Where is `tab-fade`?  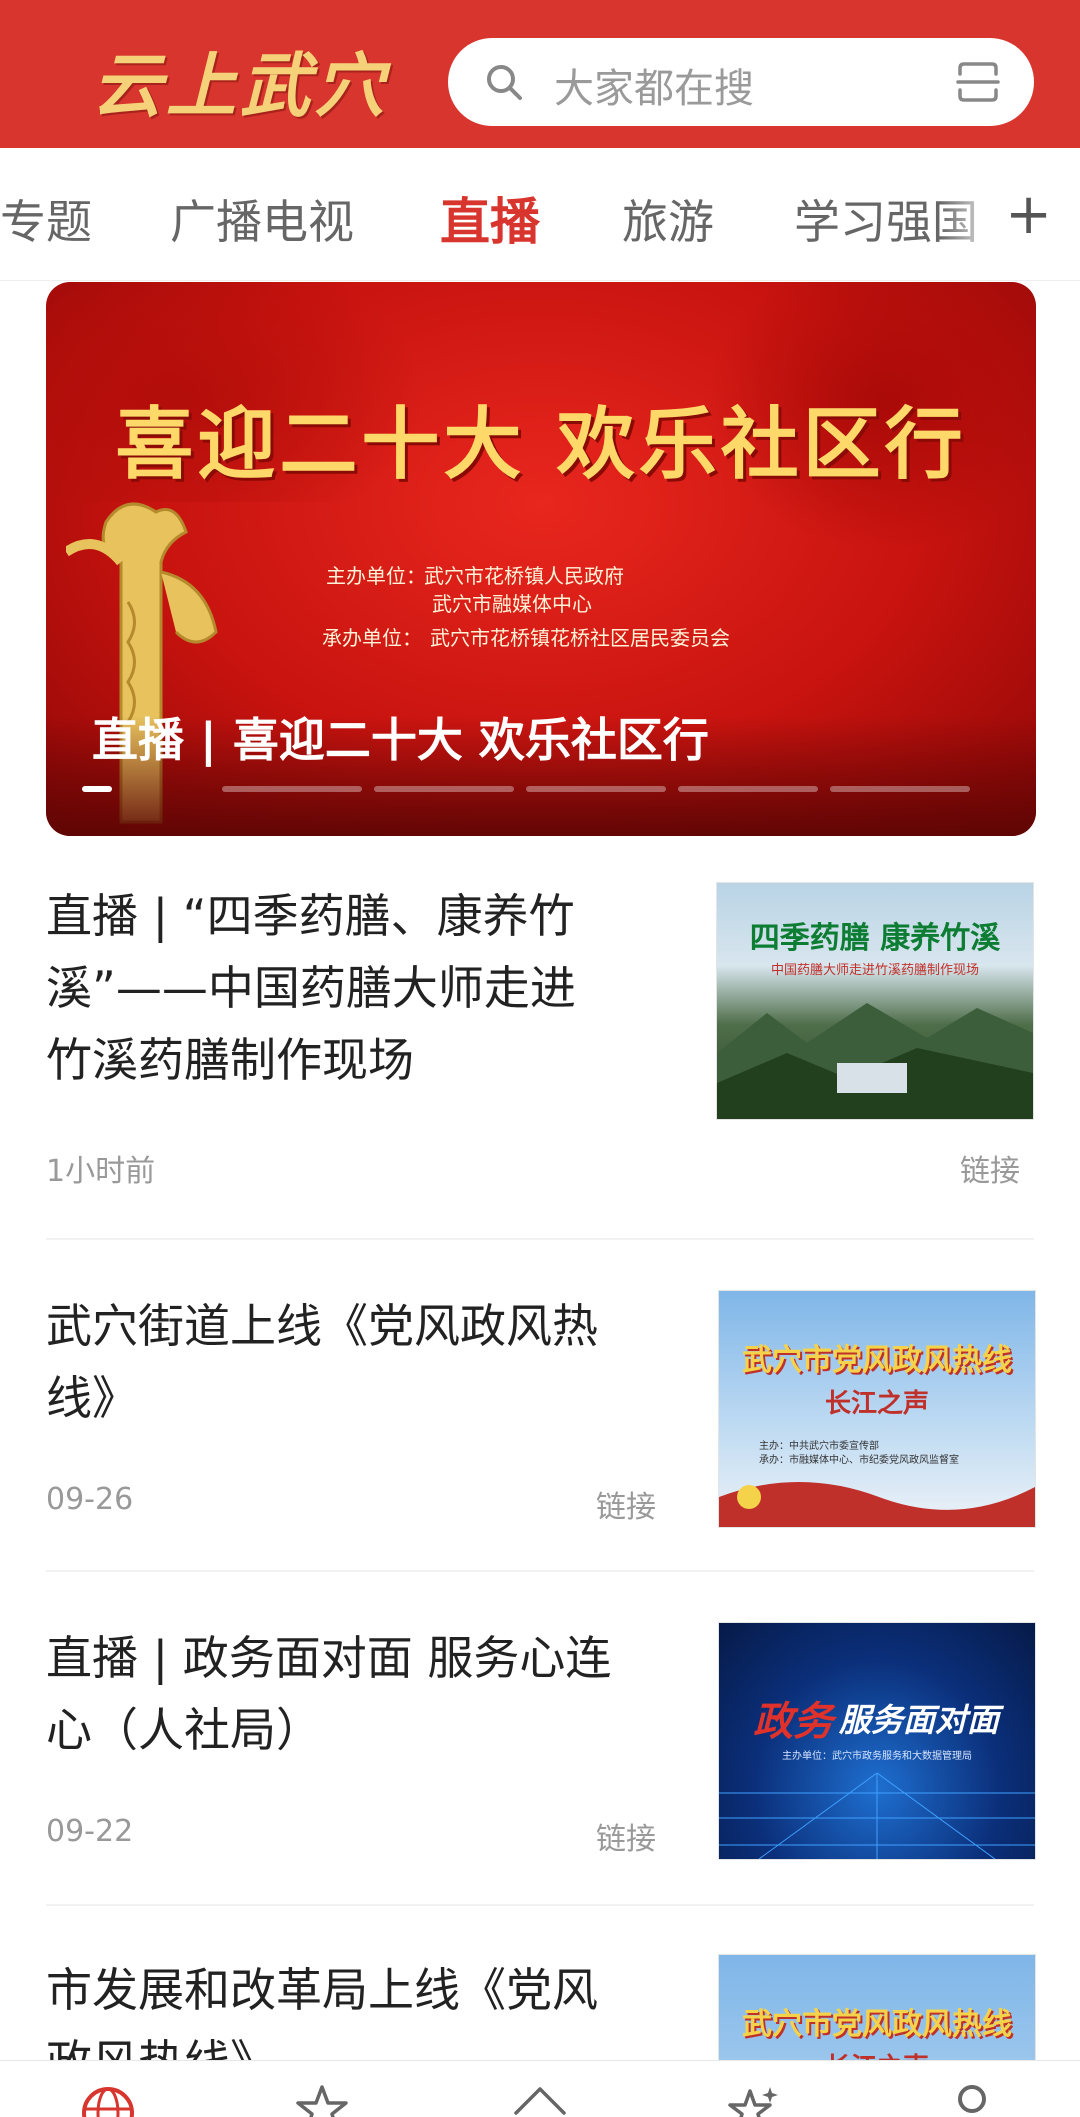 tab-fade is located at coordinates (970, 214).